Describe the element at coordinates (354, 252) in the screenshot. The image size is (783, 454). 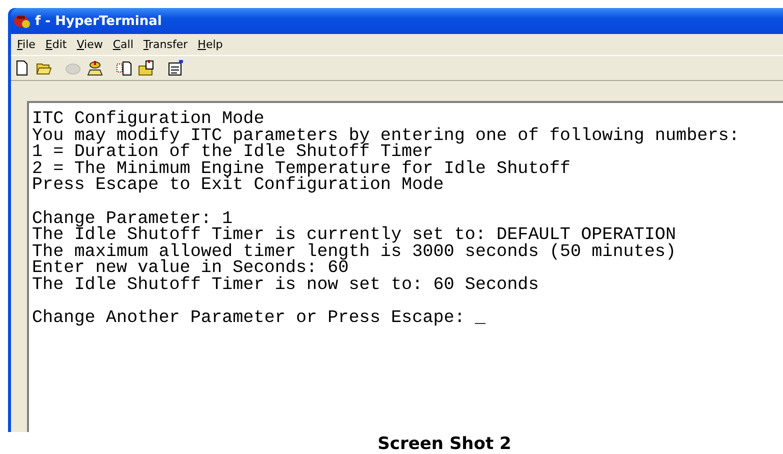
I see `terminal-line: The maximum allowed timer length is 3000 seconds (50 minutes)` at that location.